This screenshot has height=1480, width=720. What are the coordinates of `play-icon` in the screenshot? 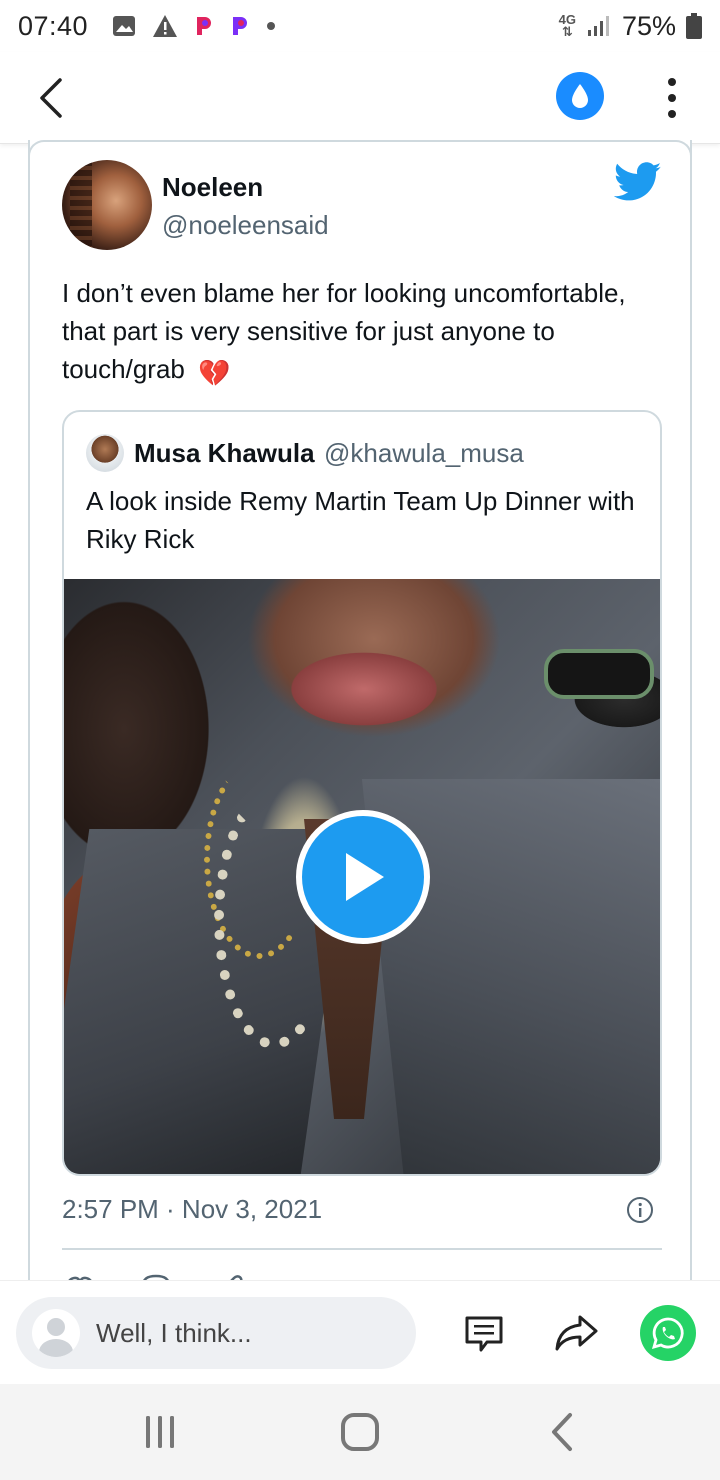 It's located at (365, 877).